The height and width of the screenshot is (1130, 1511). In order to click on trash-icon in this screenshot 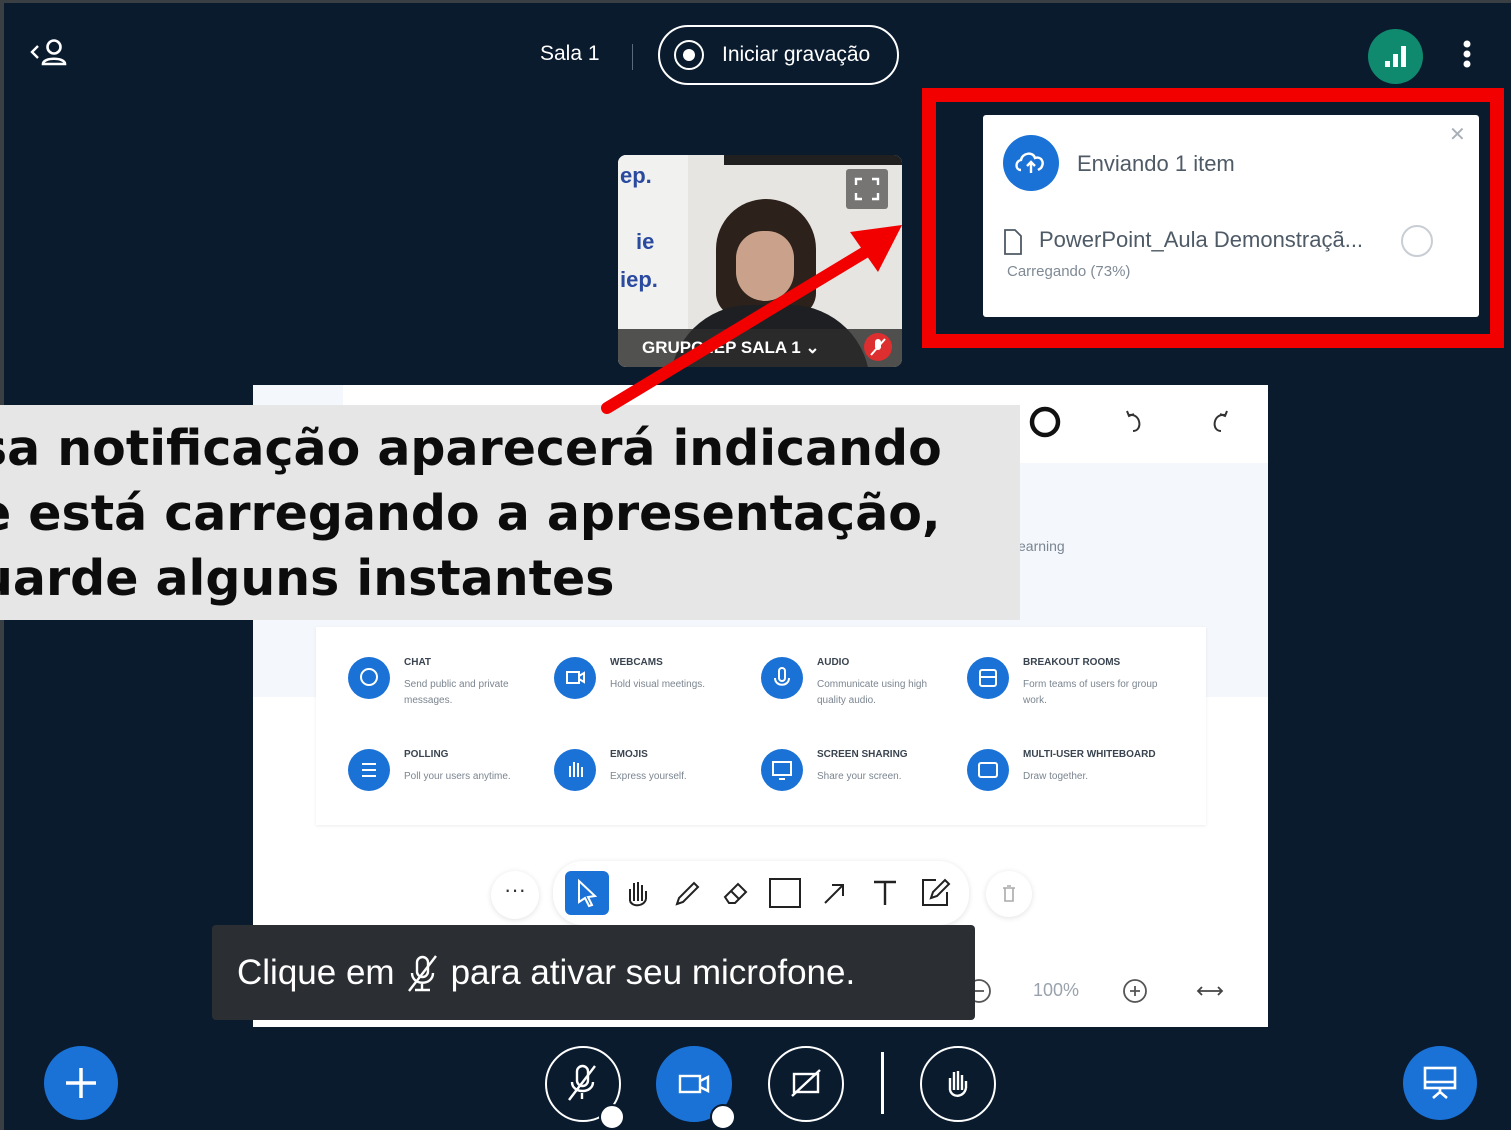, I will do `click(1009, 893)`.